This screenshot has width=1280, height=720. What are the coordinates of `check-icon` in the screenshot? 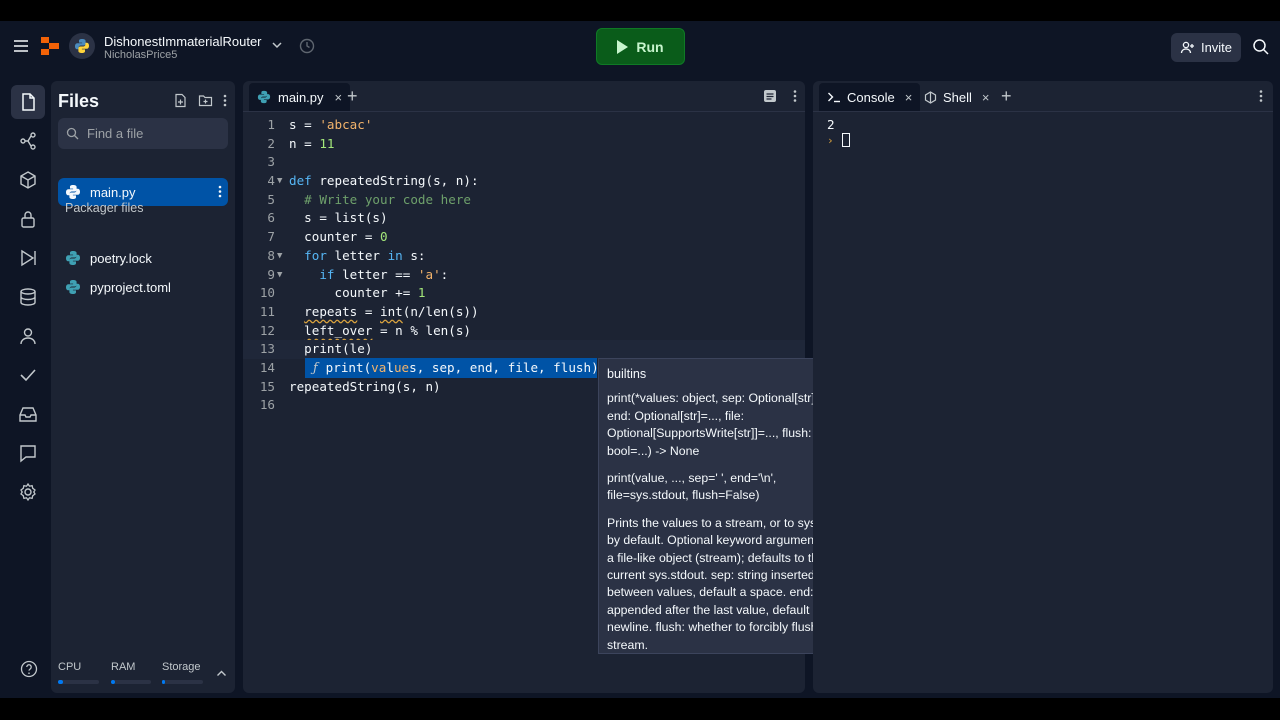 It's located at (28, 375).